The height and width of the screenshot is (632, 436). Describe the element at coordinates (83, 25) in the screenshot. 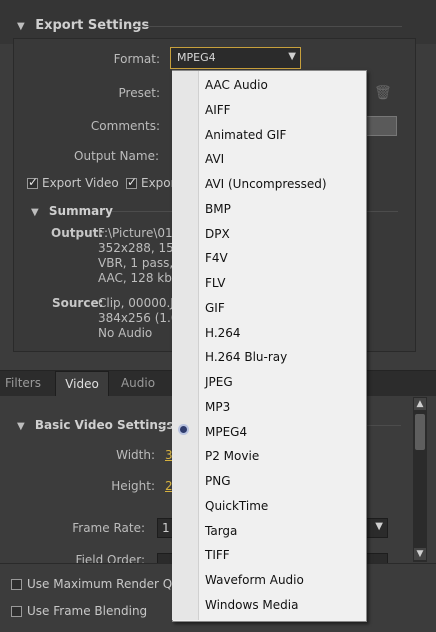

I see `export-settings-section-title: ▼ Export Settings` at that location.